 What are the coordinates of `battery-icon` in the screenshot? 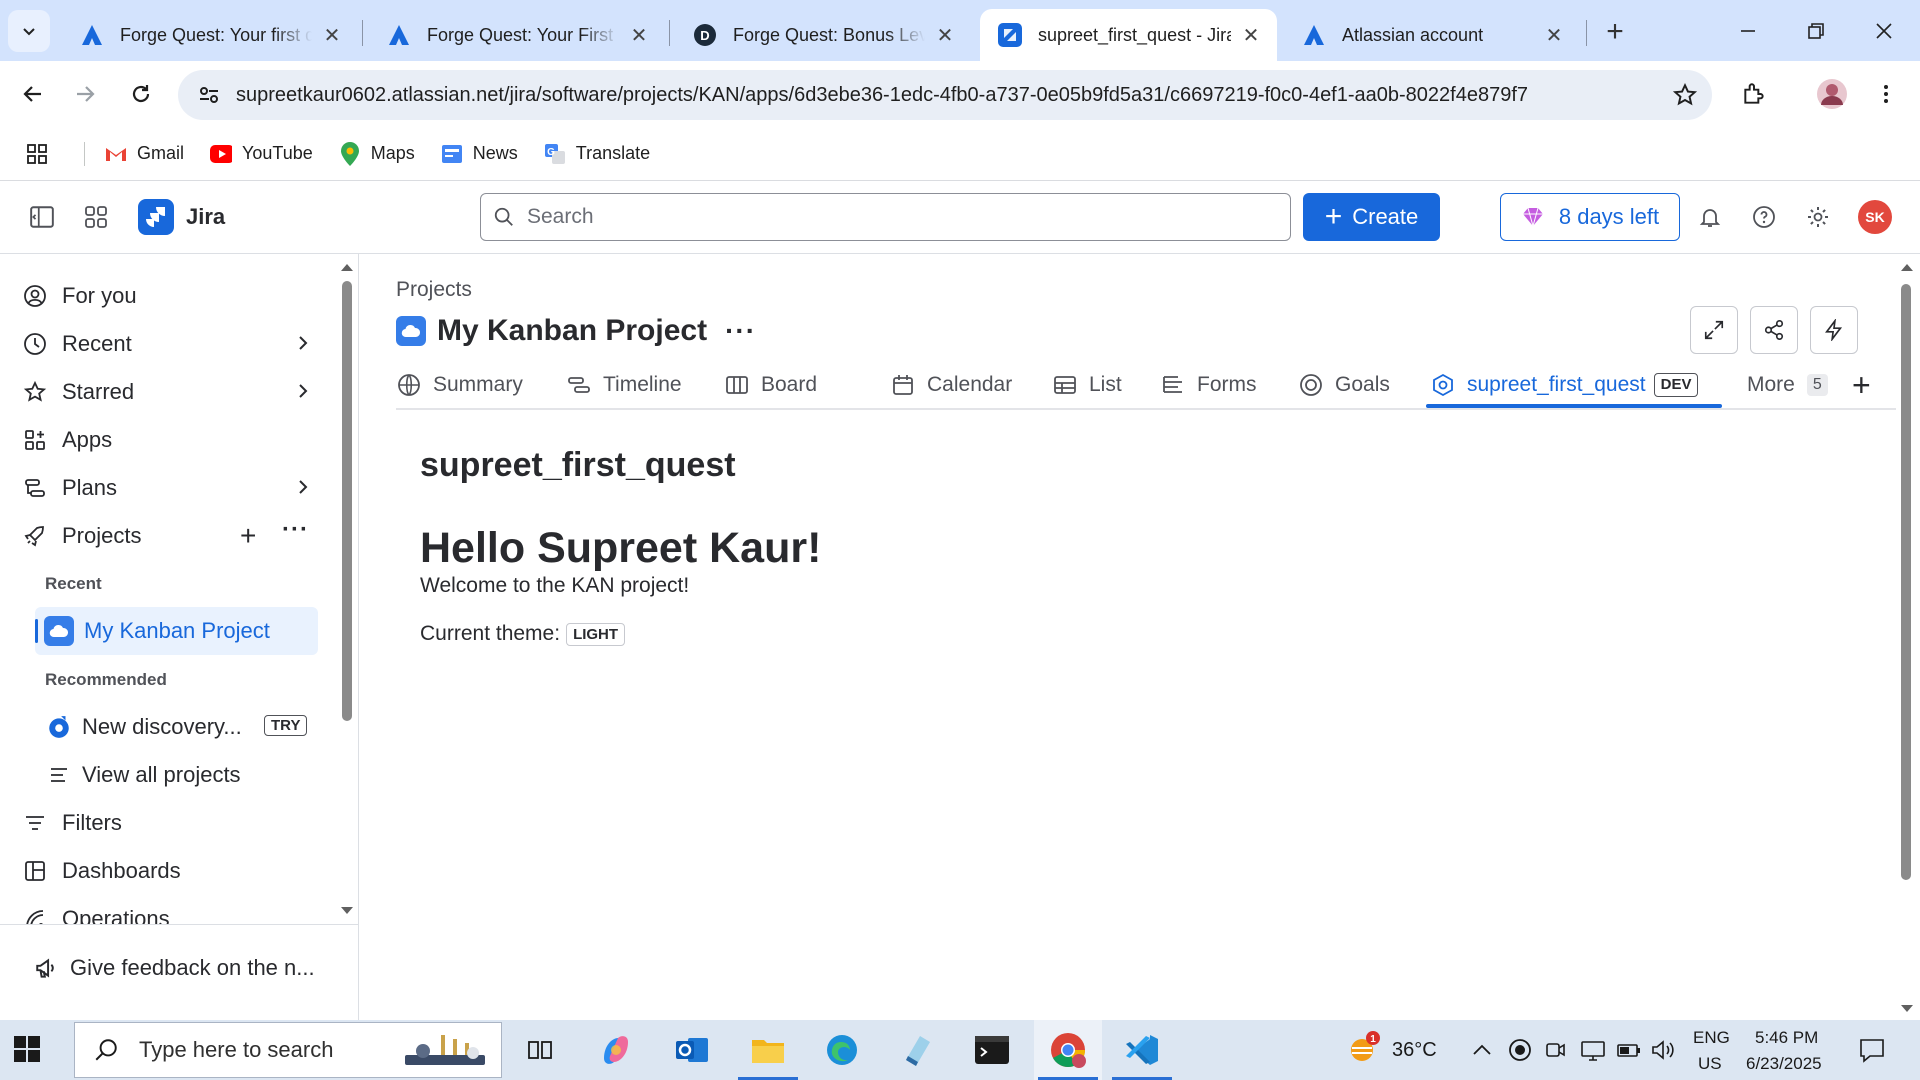 It's located at (1629, 1050).